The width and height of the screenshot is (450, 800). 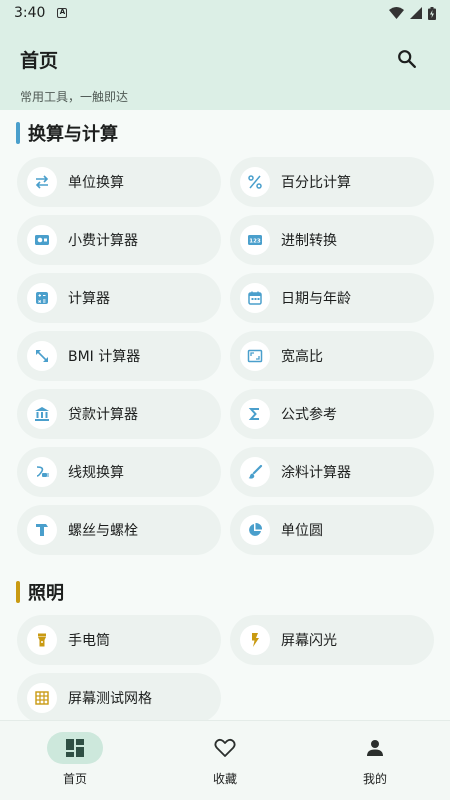 What do you see at coordinates (225, 13) in the screenshot?
I see `status-bar: 3:40 A` at bounding box center [225, 13].